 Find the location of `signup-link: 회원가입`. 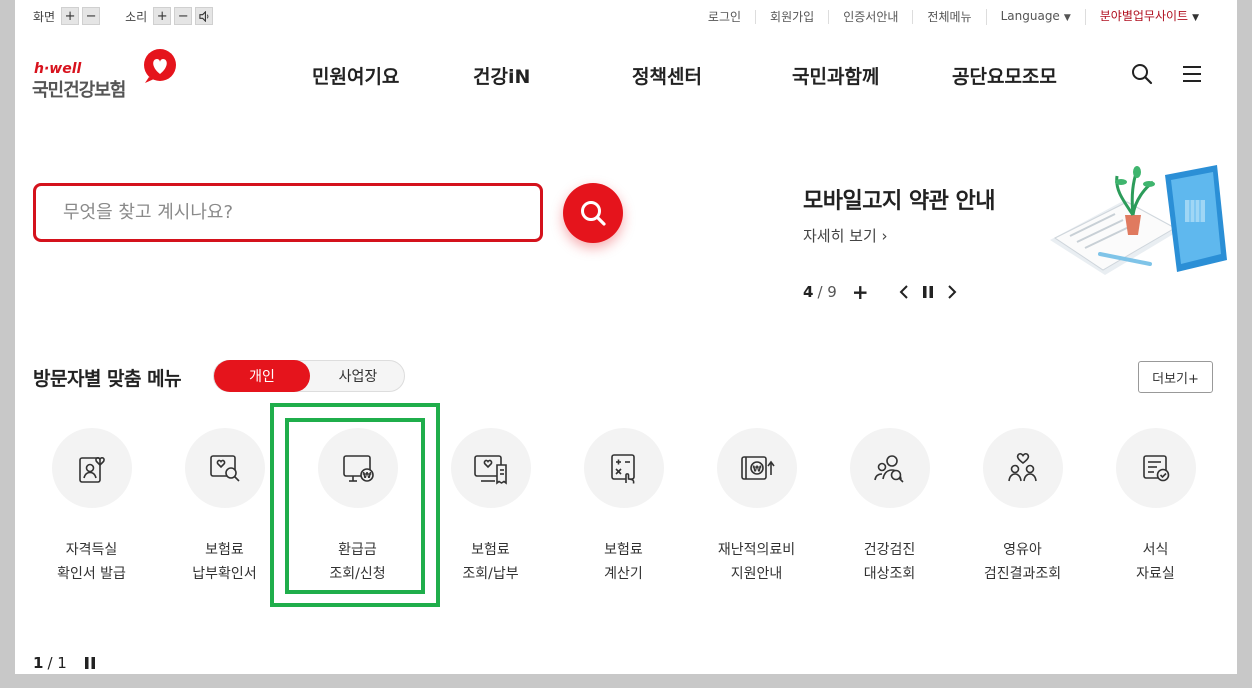

signup-link: 회원가입 is located at coordinates (791, 17).